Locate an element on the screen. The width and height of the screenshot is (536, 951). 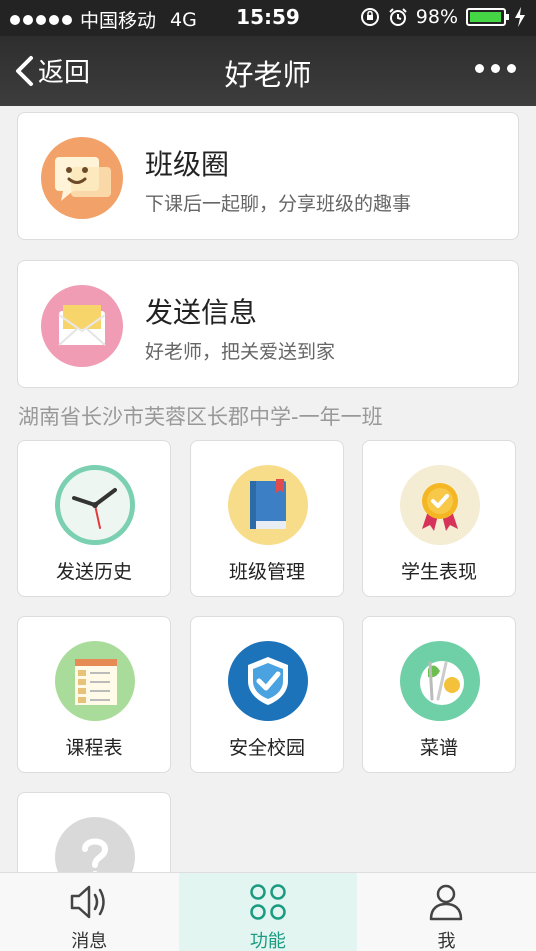
chat-face-icon is located at coordinates (82, 178).